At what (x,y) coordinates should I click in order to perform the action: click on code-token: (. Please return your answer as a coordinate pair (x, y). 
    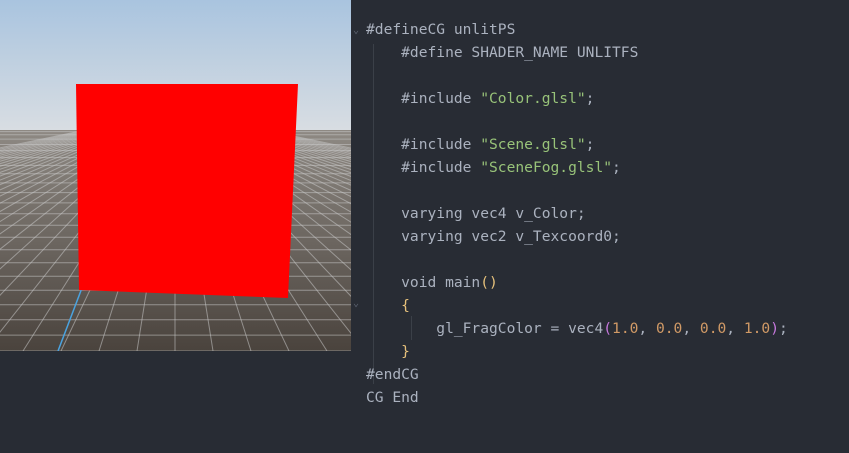
    Looking at the image, I should click on (608, 328).